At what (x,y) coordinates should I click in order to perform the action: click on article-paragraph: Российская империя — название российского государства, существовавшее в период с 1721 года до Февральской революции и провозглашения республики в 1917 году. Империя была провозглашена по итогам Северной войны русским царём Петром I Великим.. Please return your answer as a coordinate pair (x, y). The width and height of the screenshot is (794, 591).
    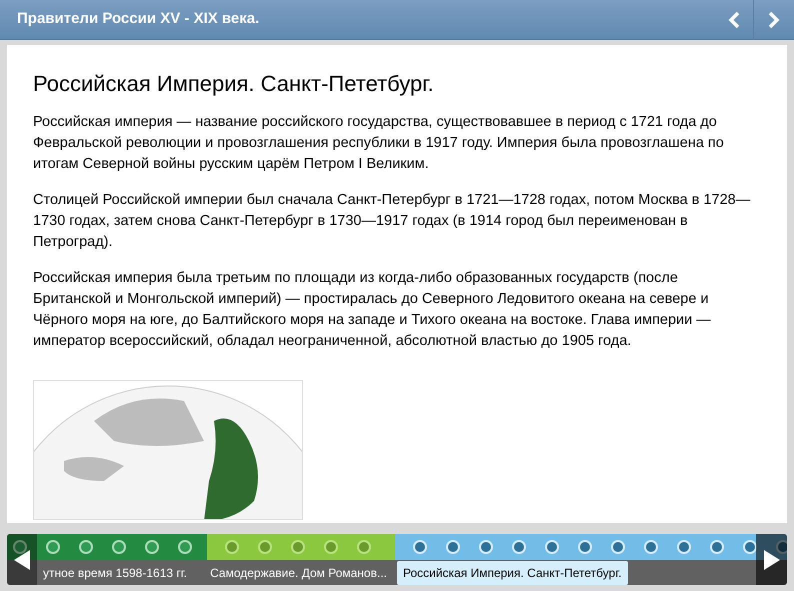
    Looking at the image, I should click on (379, 143).